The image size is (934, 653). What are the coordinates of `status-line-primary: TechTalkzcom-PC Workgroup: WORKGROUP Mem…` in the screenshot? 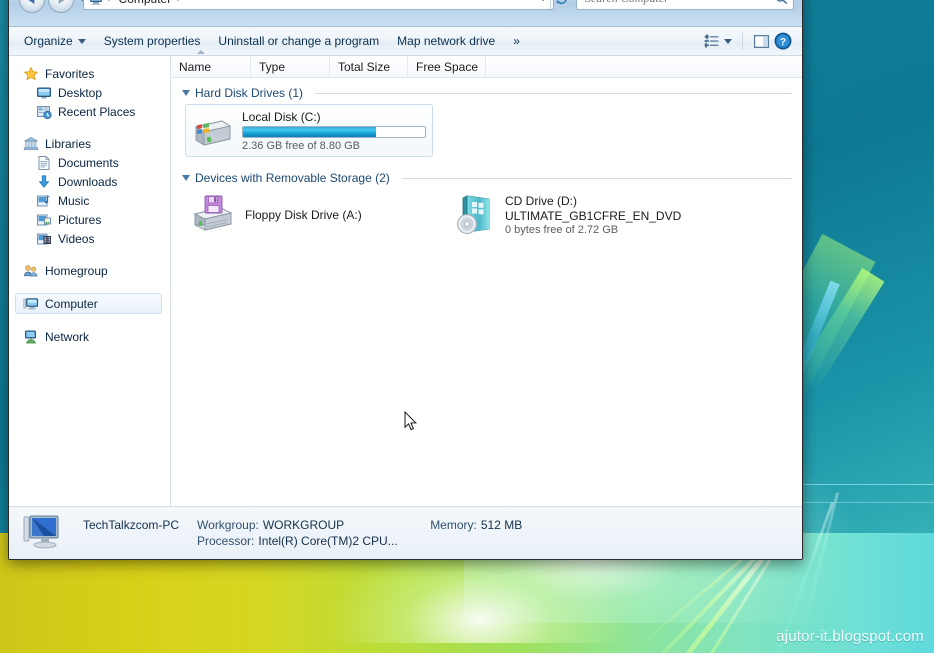 It's located at (300, 525).